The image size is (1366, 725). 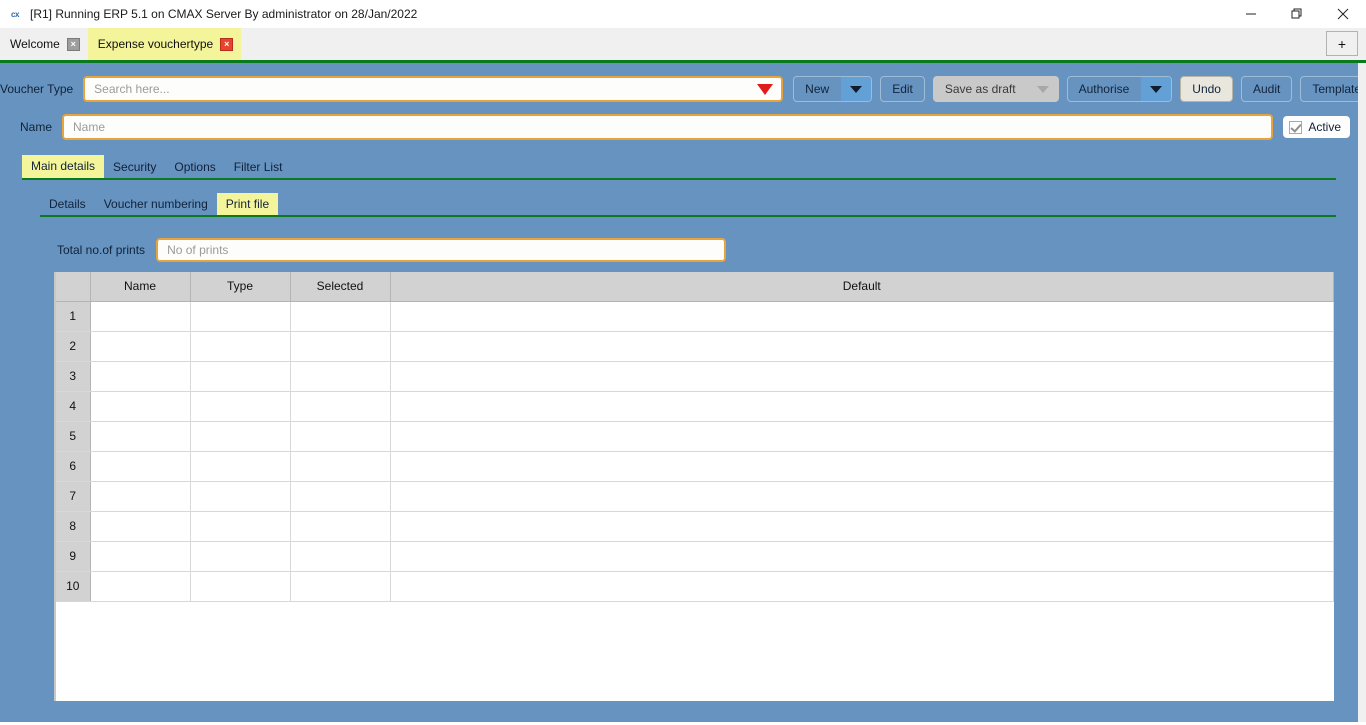 I want to click on restore-icon, so click(x=1297, y=14).